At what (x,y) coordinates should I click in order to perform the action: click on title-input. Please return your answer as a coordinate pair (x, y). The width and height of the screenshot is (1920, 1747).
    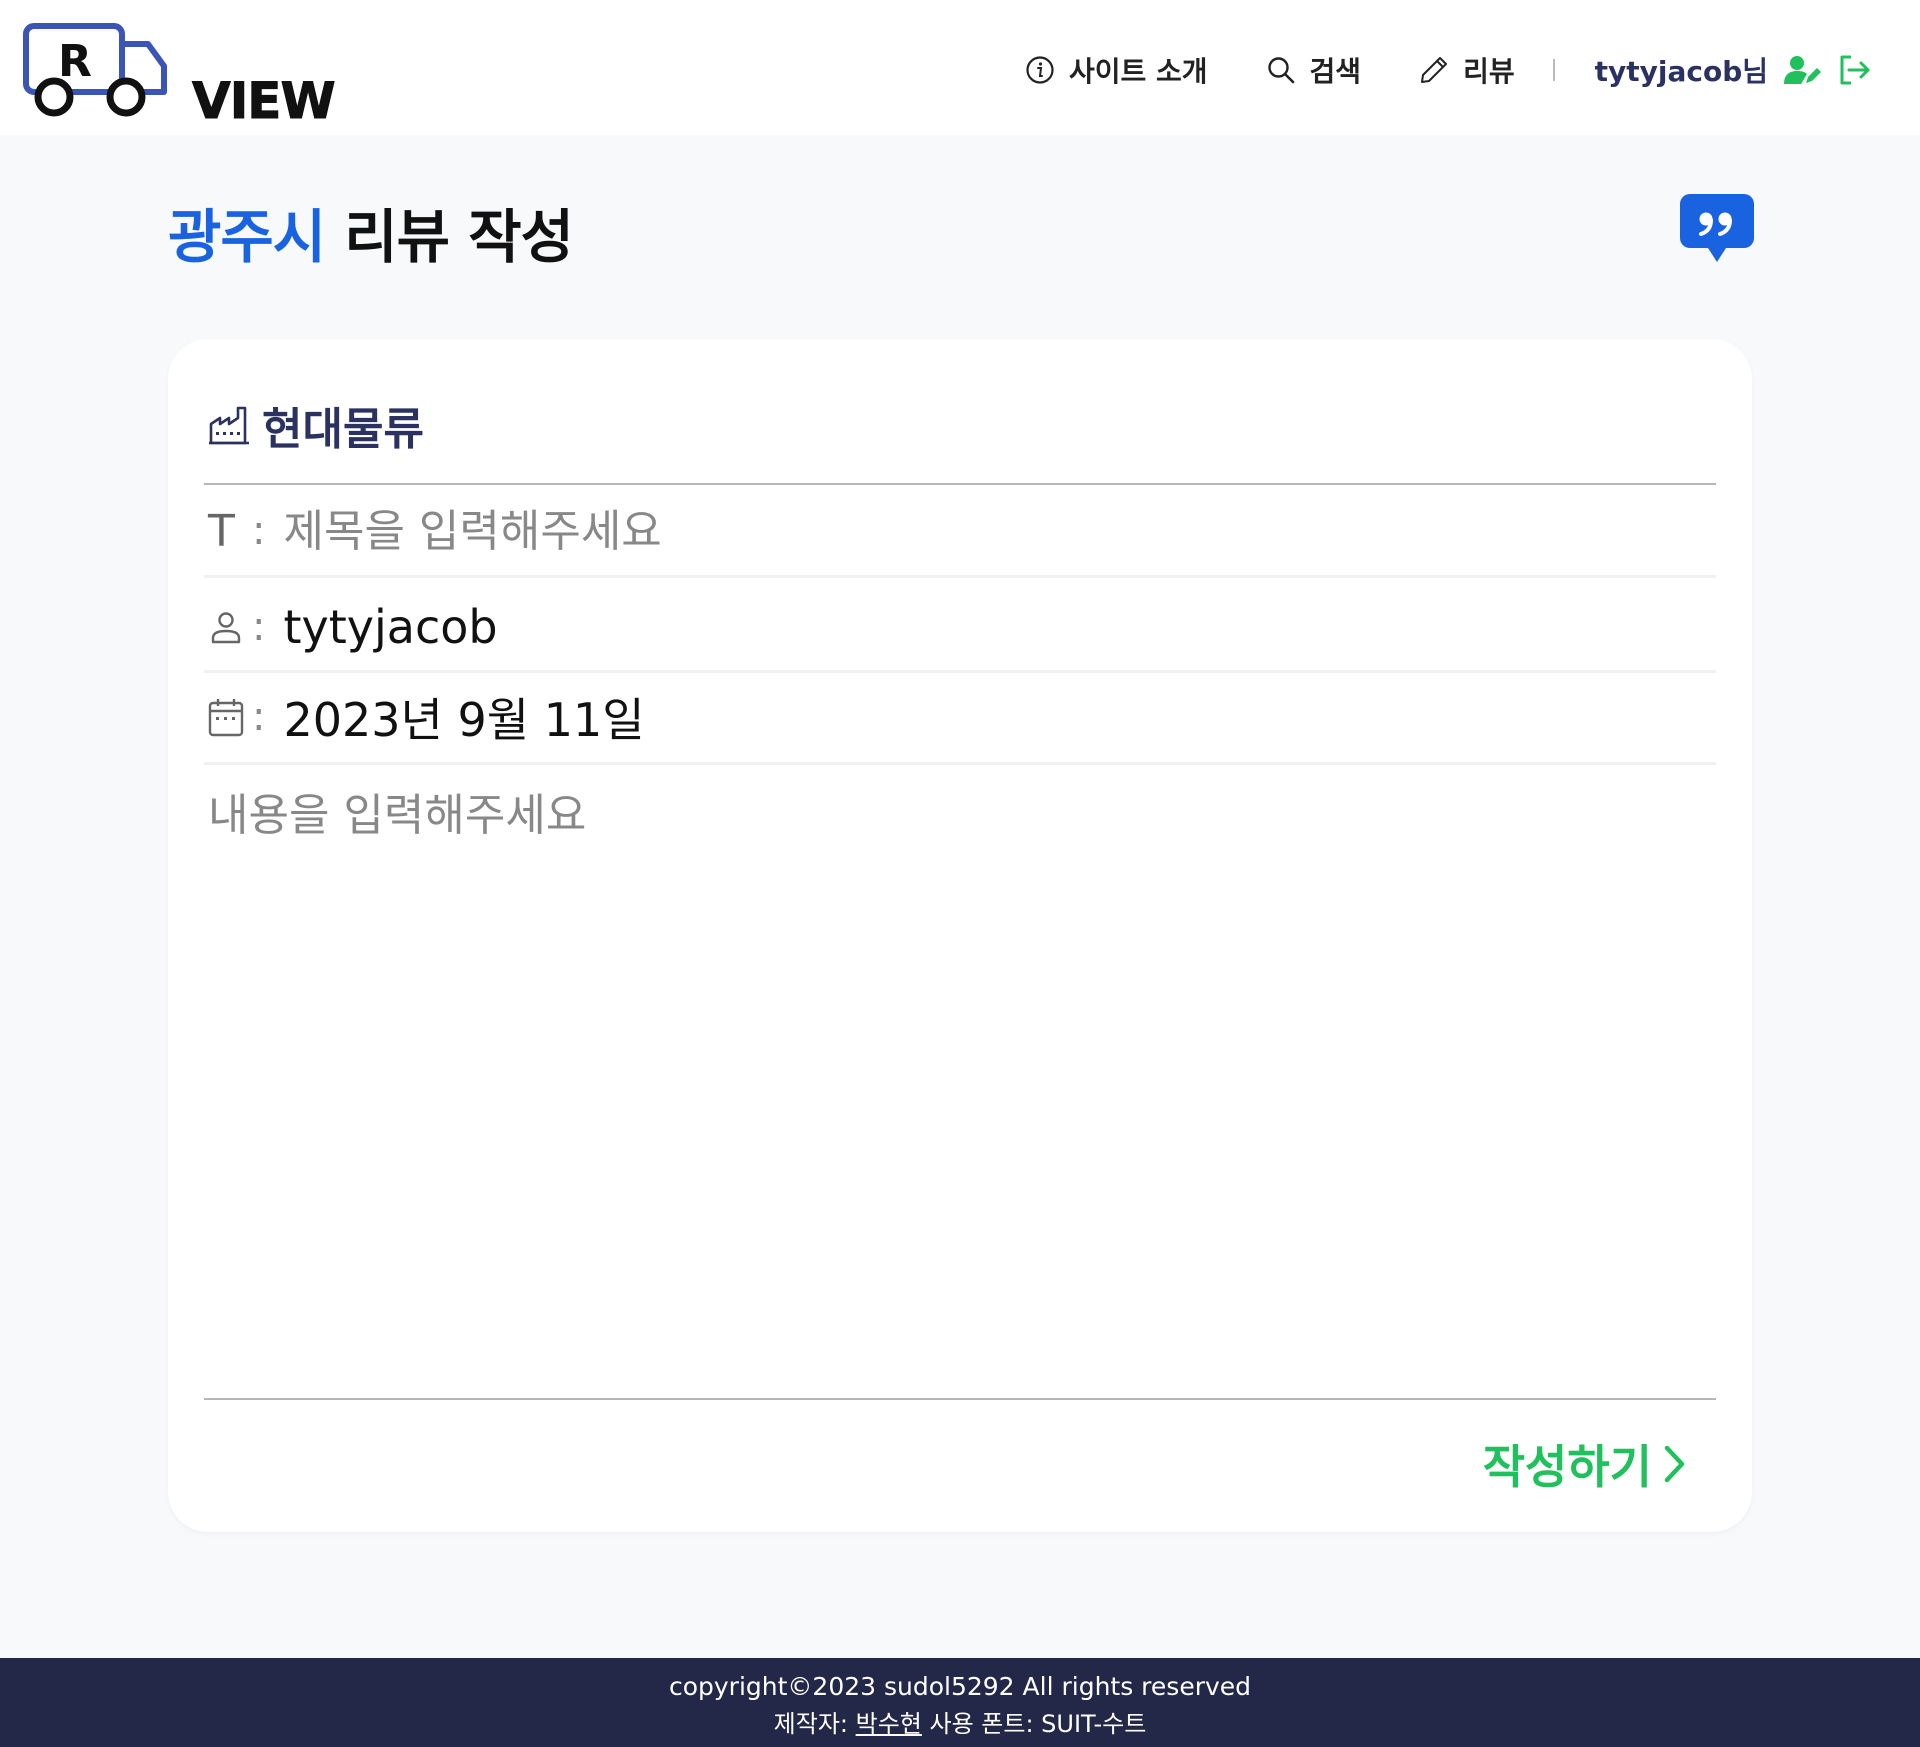
    Looking at the image, I should click on (933, 531).